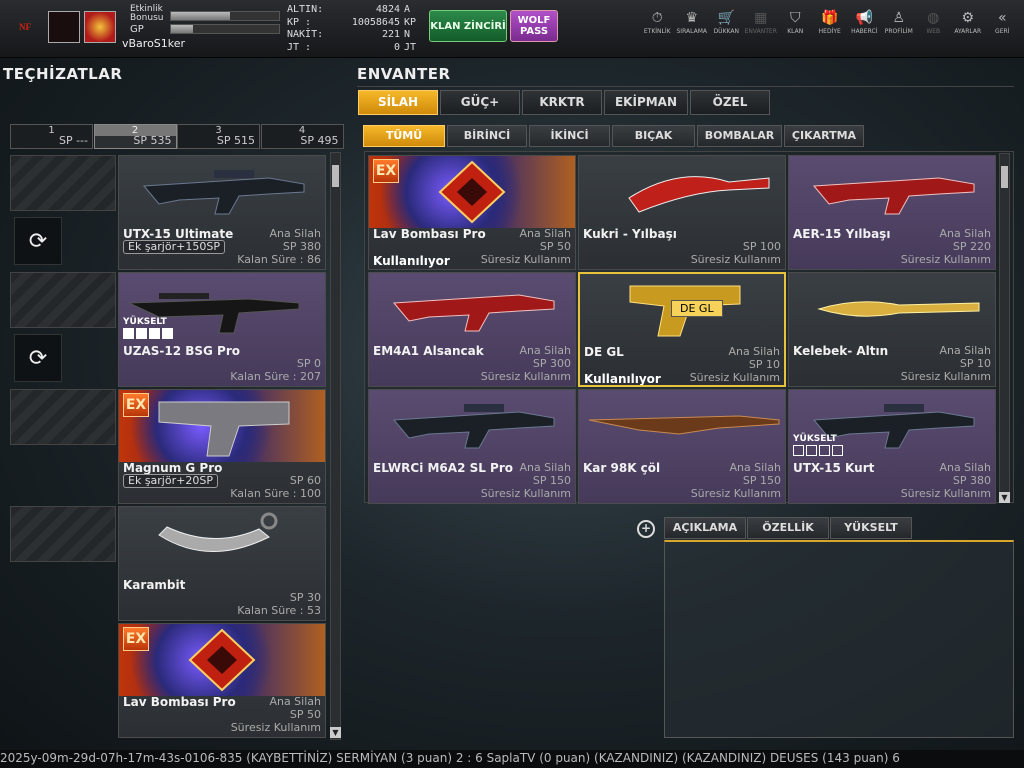  I want to click on weapon-sp: SP 30, so click(305, 597).